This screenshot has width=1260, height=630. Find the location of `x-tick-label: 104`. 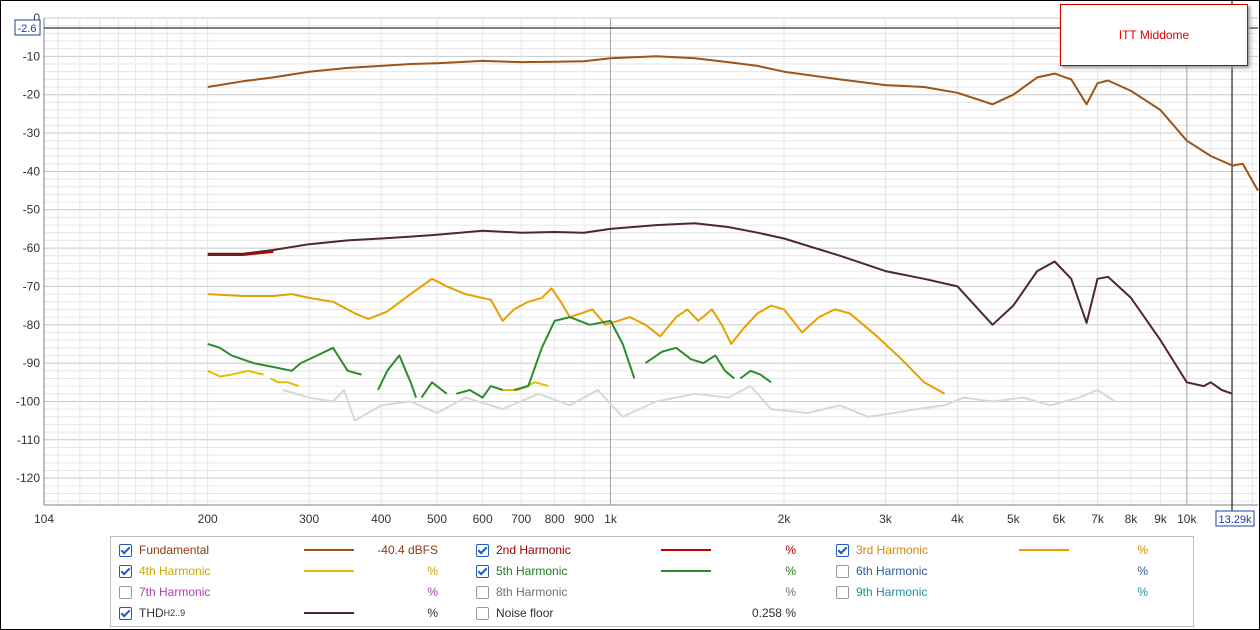

x-tick-label: 104 is located at coordinates (44, 519).